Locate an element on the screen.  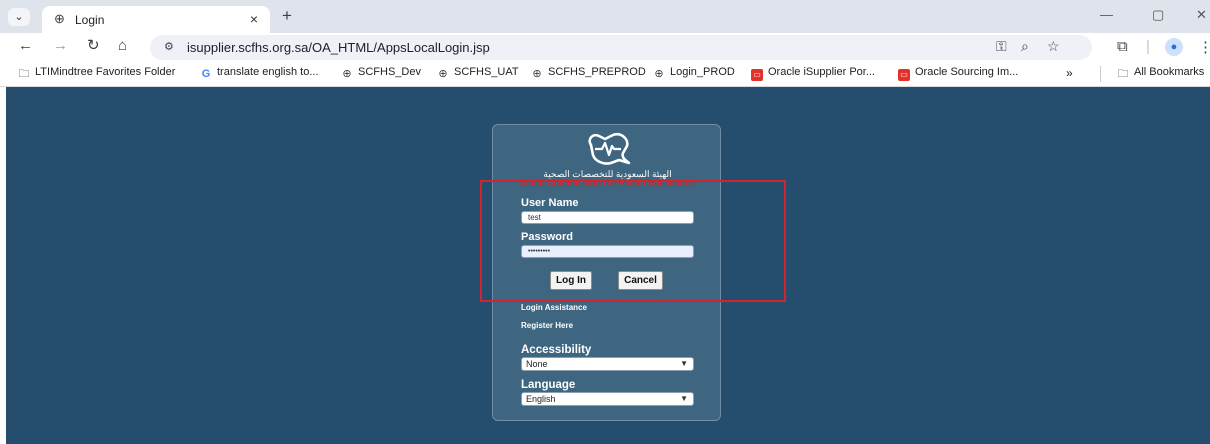
bookmarks-divider is located at coordinates (1100, 74).